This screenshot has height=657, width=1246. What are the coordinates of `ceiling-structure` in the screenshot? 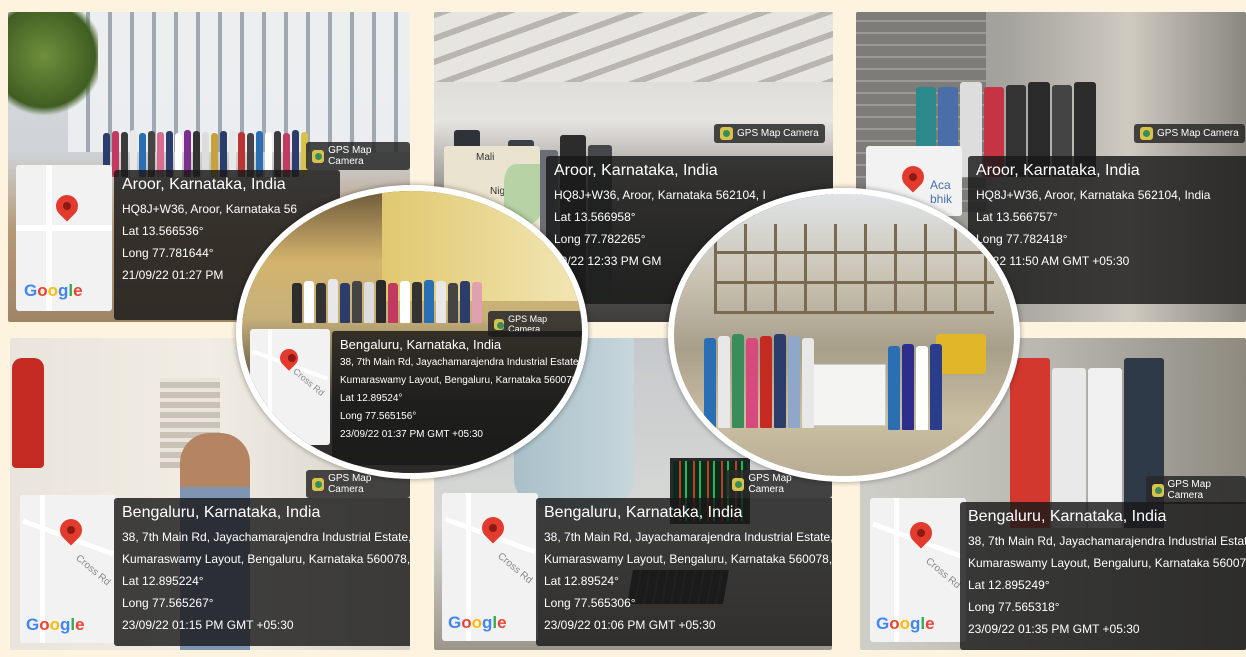 It's located at (633, 47).